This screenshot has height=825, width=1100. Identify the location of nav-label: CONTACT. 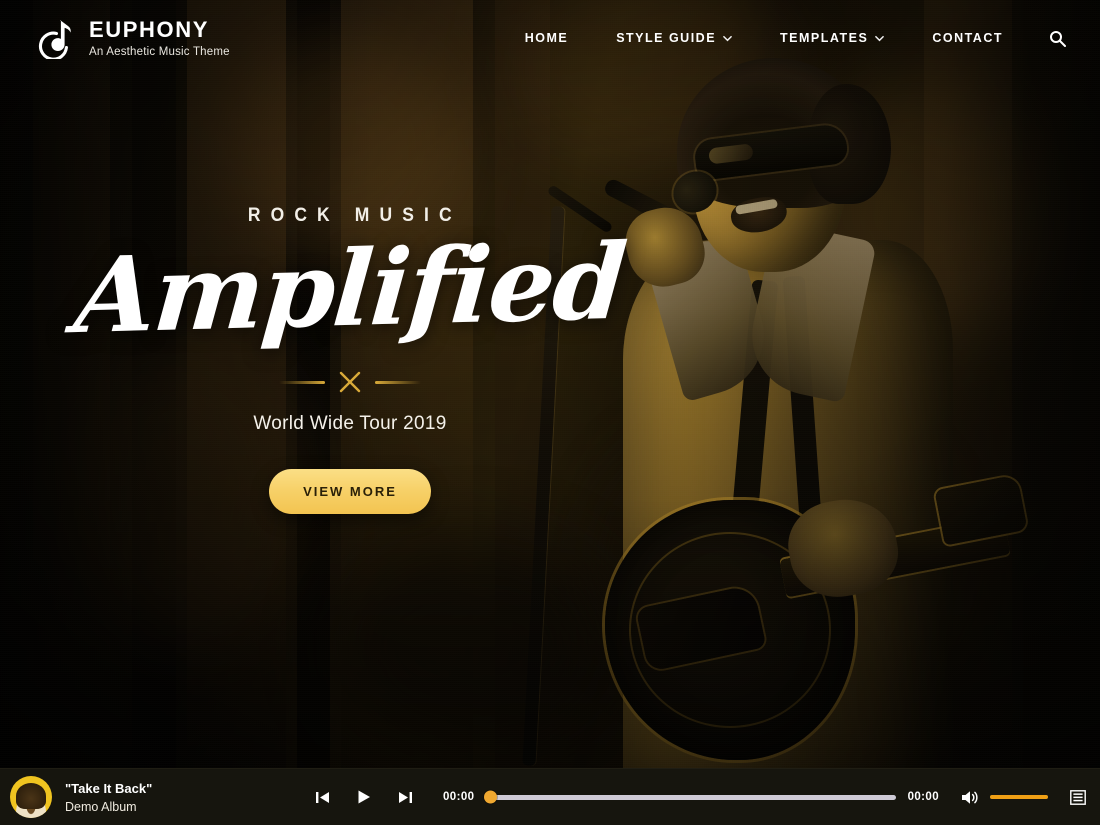
(967, 38).